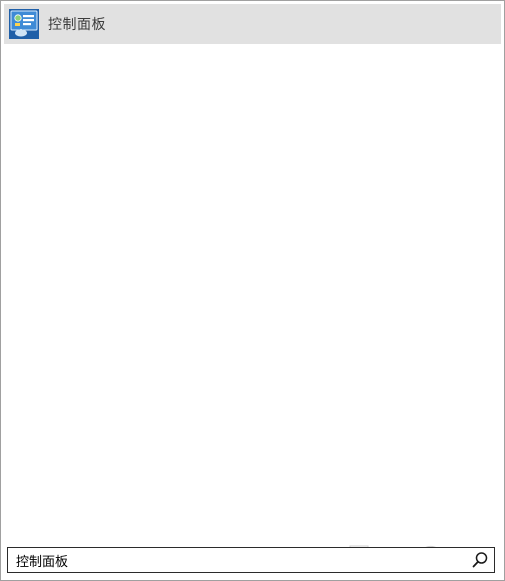 The width and height of the screenshot is (505, 581). I want to click on result-item-control-panel: 控制面板, so click(252, 24).